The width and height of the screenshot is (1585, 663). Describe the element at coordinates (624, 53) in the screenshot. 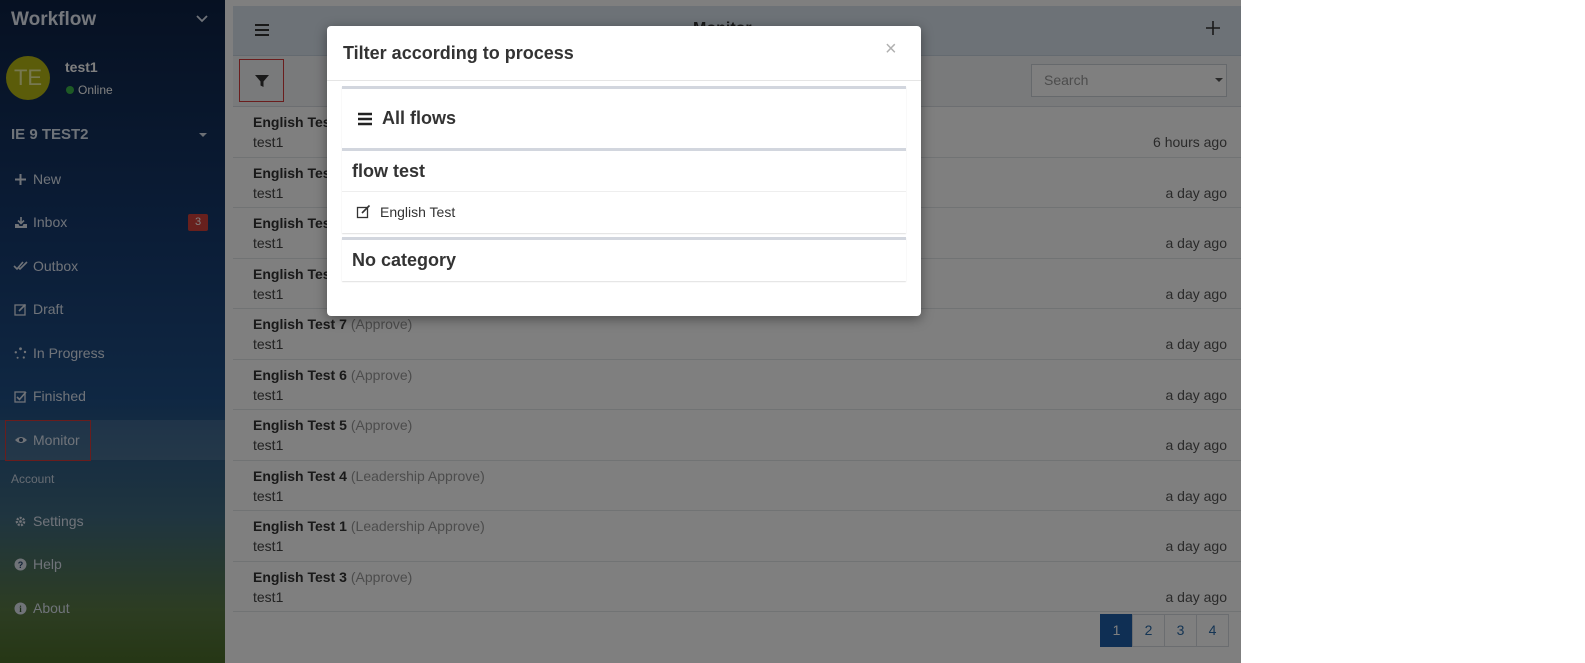

I see `modal-header: Tilter according to process ×` at that location.